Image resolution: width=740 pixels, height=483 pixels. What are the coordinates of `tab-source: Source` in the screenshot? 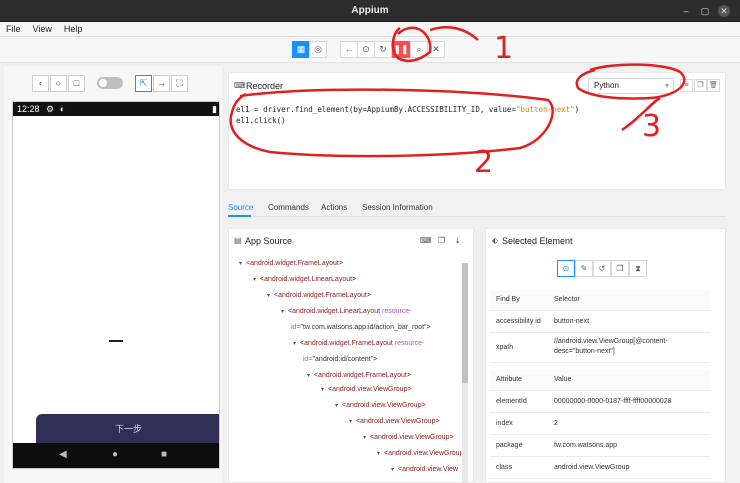 It's located at (240, 207).